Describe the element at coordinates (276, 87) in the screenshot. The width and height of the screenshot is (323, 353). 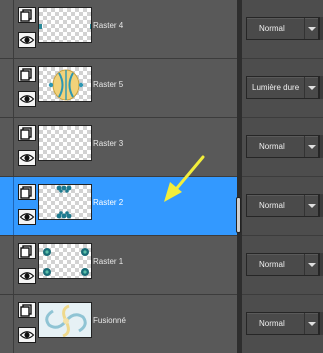
I see `blend-mode-value: Lumière dure` at that location.